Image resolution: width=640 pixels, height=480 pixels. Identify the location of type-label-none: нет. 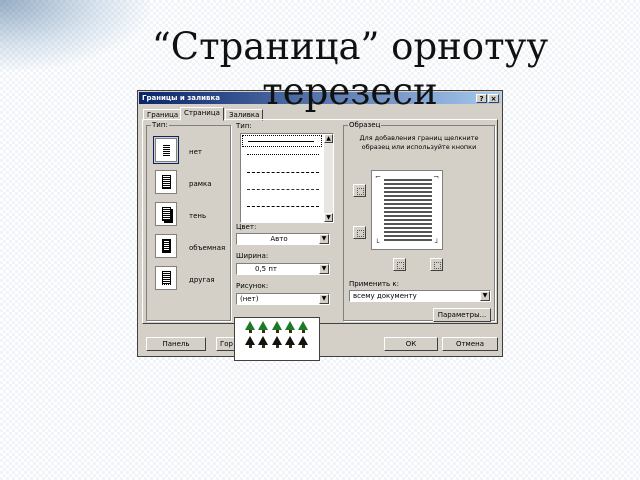
(195, 152).